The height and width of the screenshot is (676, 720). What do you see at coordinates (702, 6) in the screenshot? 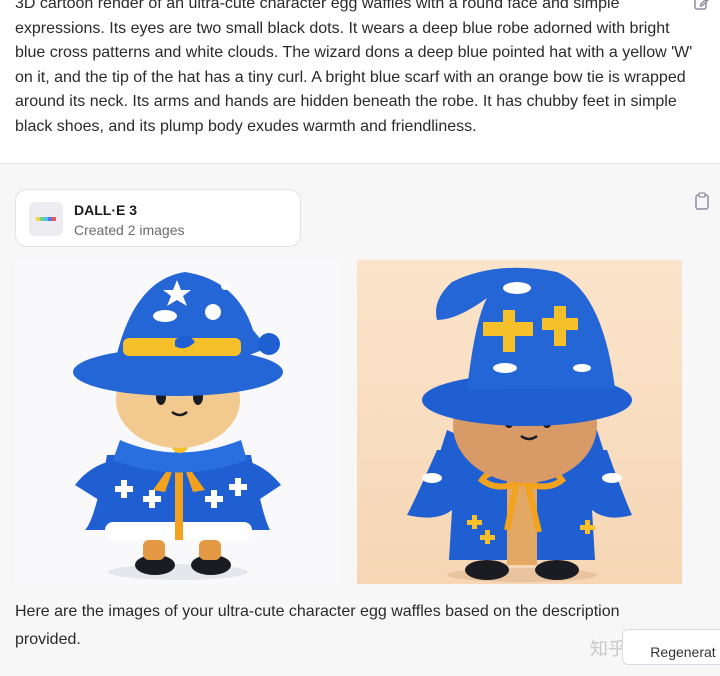
I see `pencil-square-icon` at bounding box center [702, 6].